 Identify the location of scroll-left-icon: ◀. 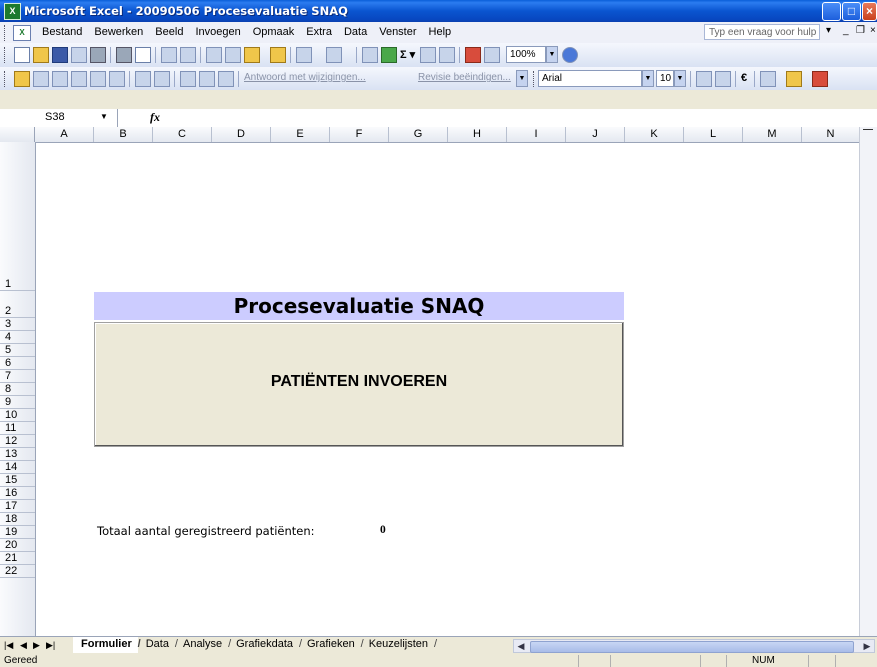
(521, 646).